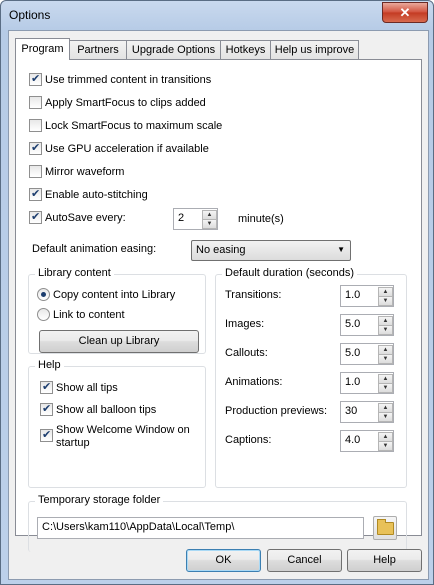 The width and height of the screenshot is (434, 585). I want to click on checkbox-label: Use trimmed content in transitions, so click(128, 80).